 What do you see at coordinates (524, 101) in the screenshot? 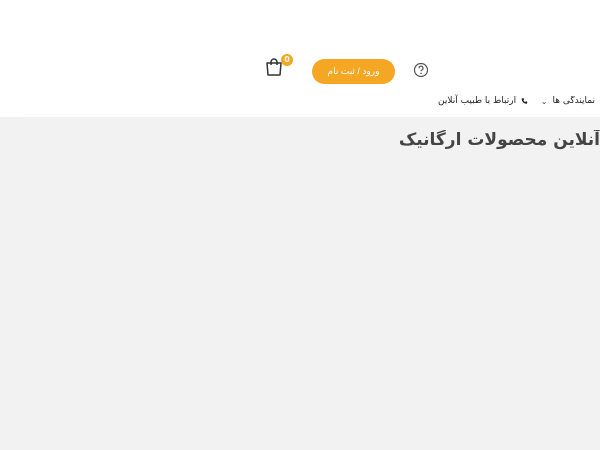
I see `phone-icon` at bounding box center [524, 101].